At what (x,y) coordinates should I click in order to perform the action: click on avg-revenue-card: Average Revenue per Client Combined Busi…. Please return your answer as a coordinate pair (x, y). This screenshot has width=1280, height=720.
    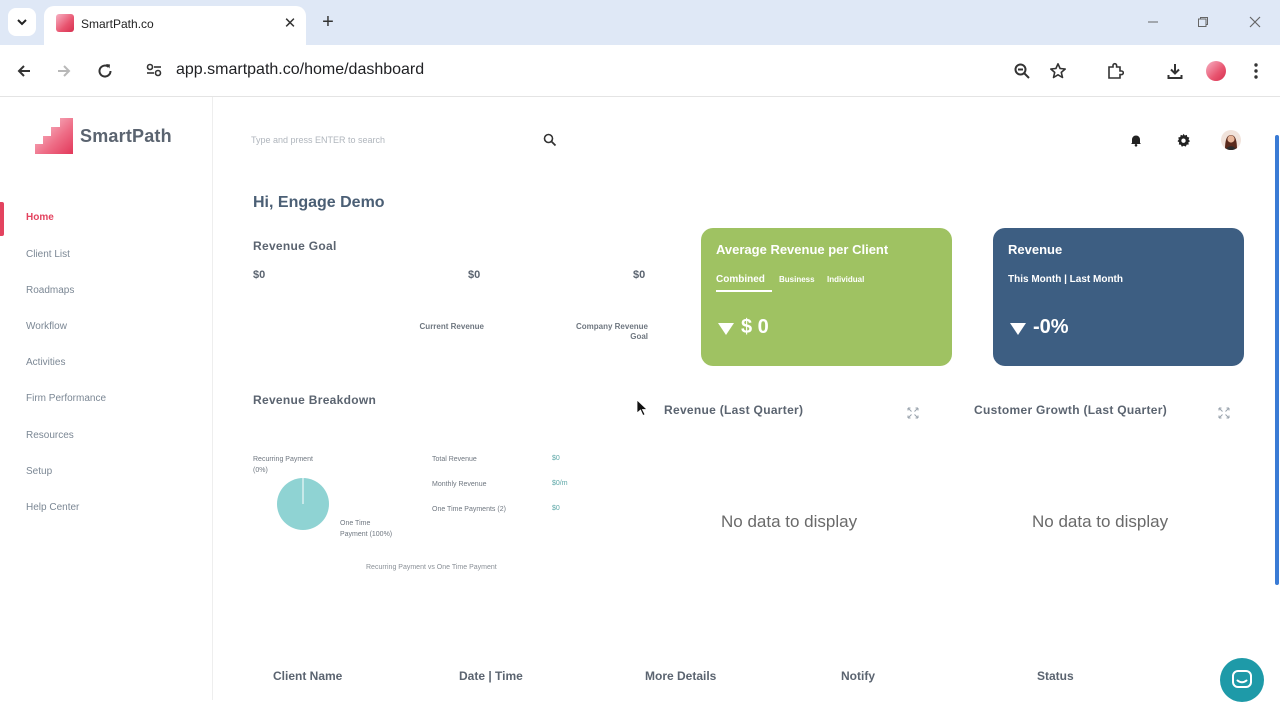
    Looking at the image, I should click on (826, 297).